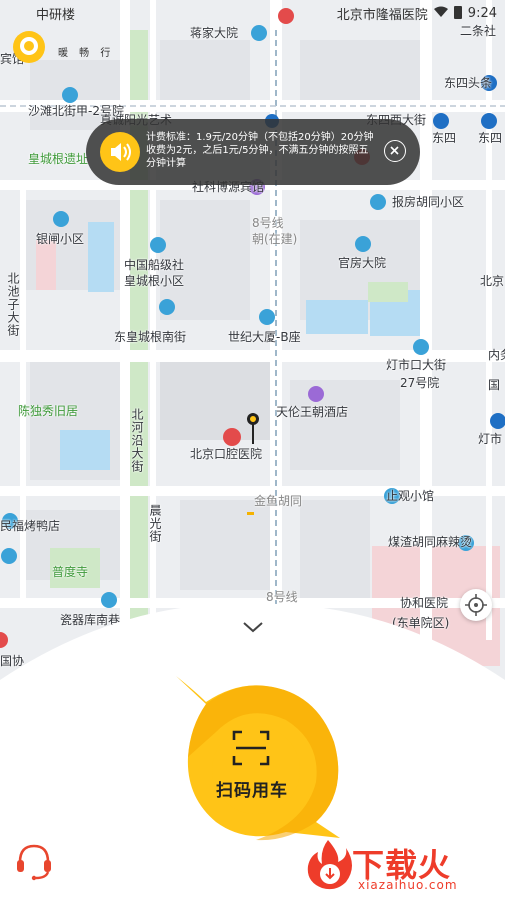  I want to click on app-logo, so click(29, 47).